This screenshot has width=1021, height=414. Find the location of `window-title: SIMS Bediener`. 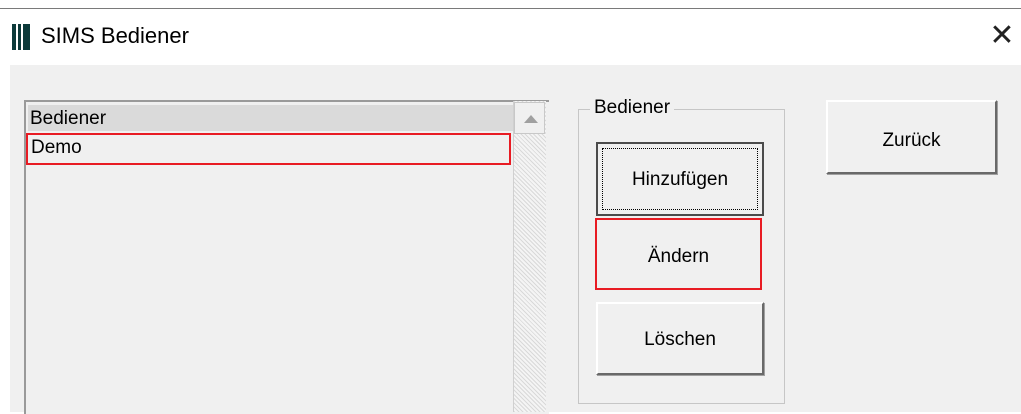

window-title: SIMS Bediener is located at coordinates (115, 35).